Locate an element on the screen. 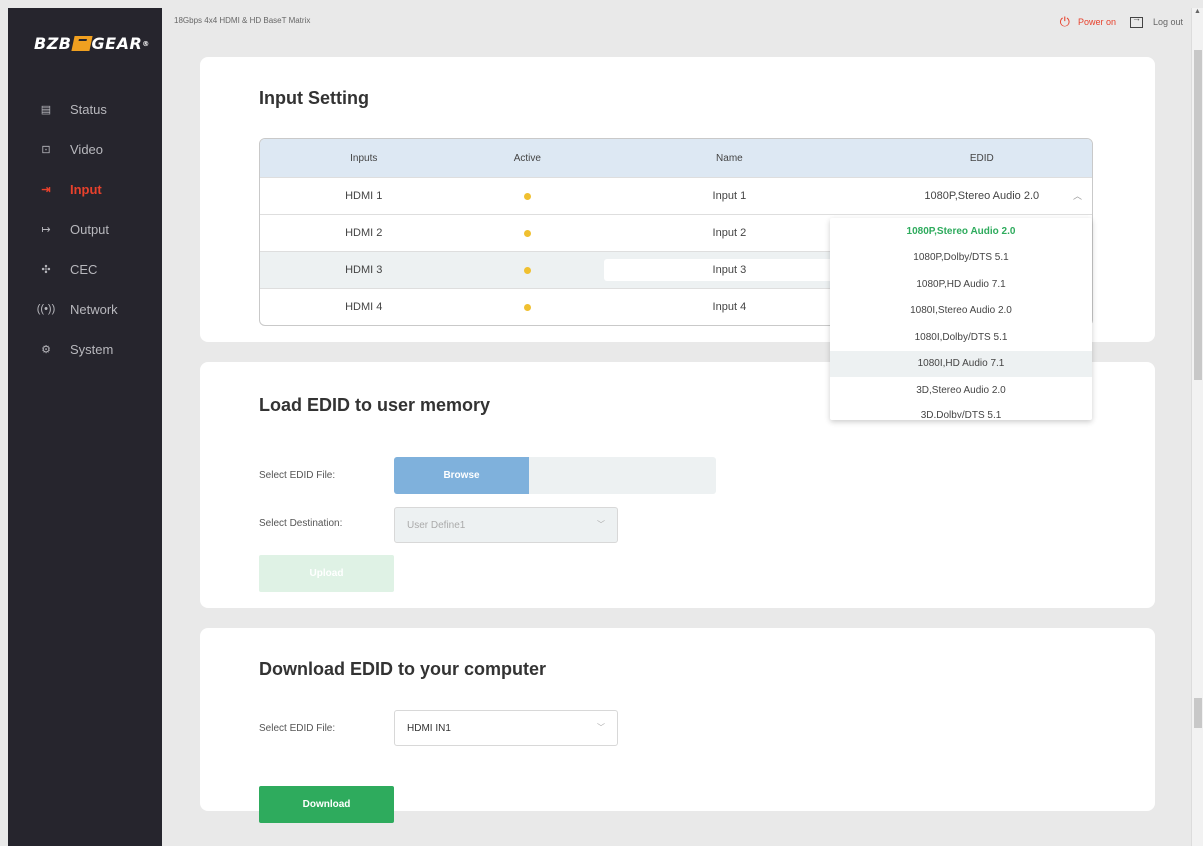 This screenshot has height=846, width=1203. column-header-name: Name is located at coordinates (729, 158).